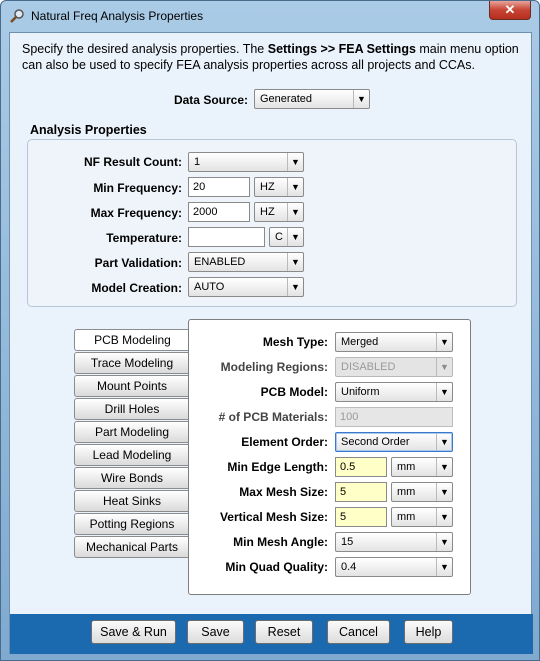 The image size is (540, 661). I want to click on pcb-materials-input: 100, so click(394, 417).